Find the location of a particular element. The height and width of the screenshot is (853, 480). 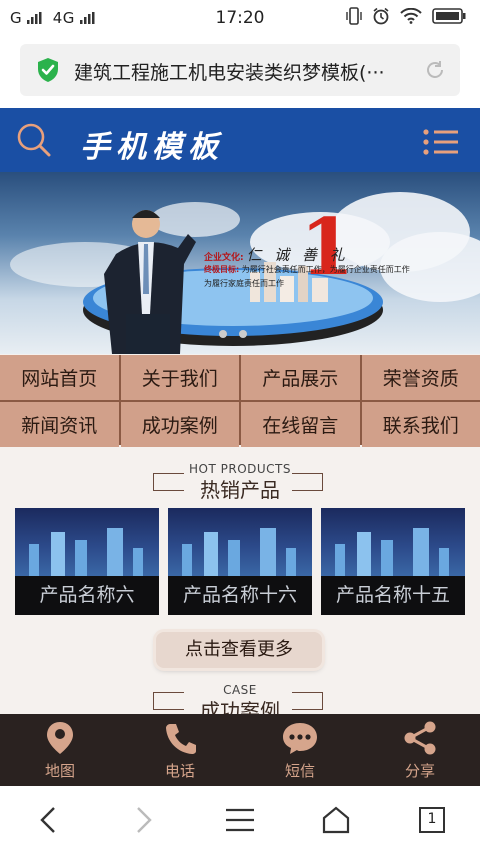

hot-products-title: HOT PRODUCTS 热销产品 is located at coordinates (240, 482).